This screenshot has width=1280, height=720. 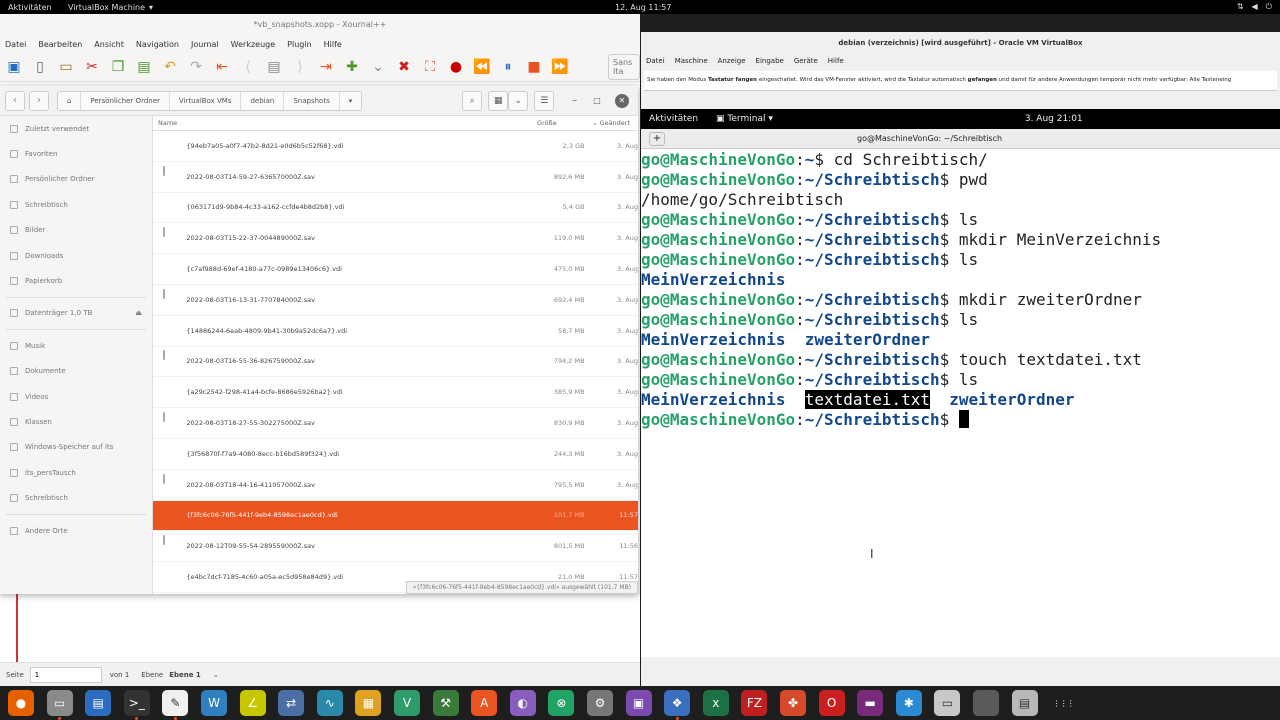 What do you see at coordinates (76, 396) in the screenshot?
I see `sidebar-item: Videos` at bounding box center [76, 396].